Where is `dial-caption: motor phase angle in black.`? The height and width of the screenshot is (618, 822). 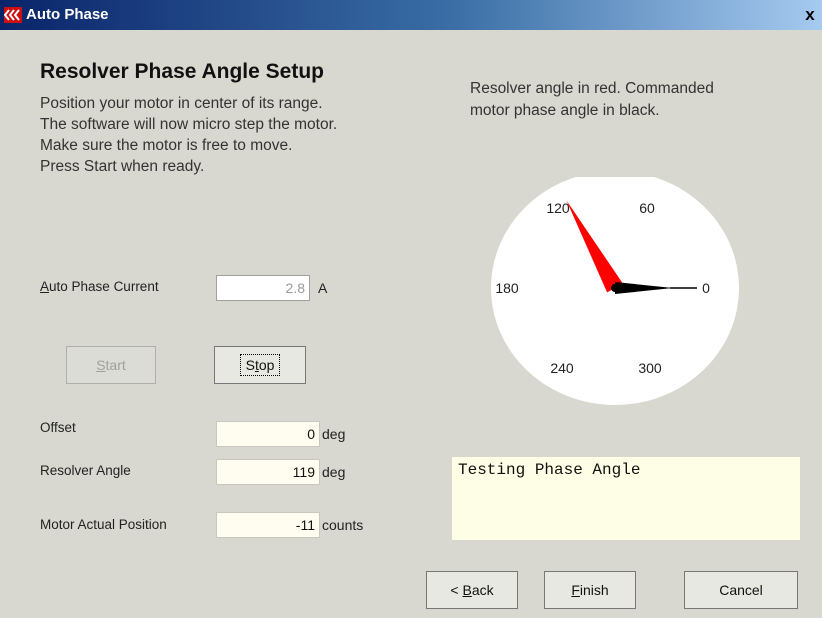 dial-caption: motor phase angle in black. is located at coordinates (565, 110).